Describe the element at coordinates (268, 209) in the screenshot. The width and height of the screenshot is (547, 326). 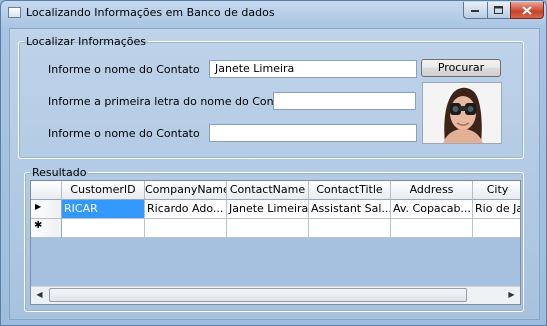
I see `cell-contactname: Janete Limeira` at that location.